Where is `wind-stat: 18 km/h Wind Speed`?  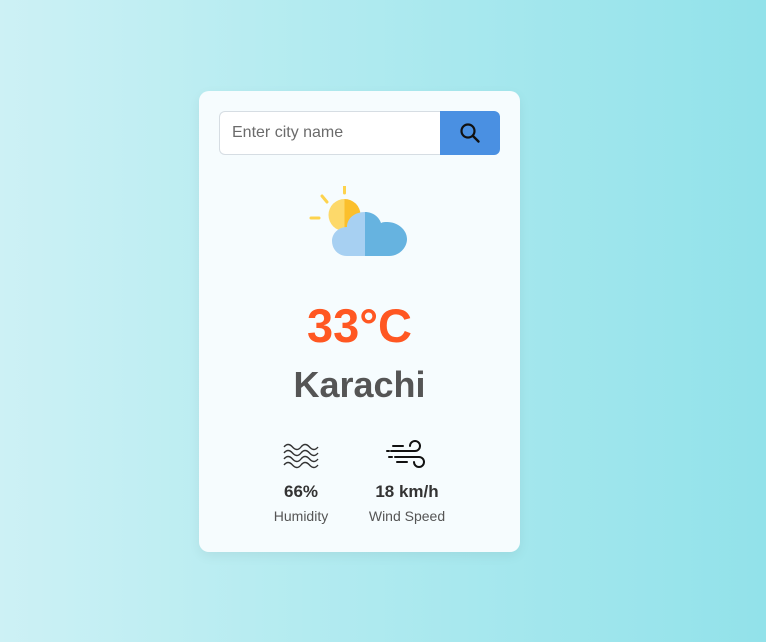
wind-stat: 18 km/h Wind Speed is located at coordinates (407, 481).